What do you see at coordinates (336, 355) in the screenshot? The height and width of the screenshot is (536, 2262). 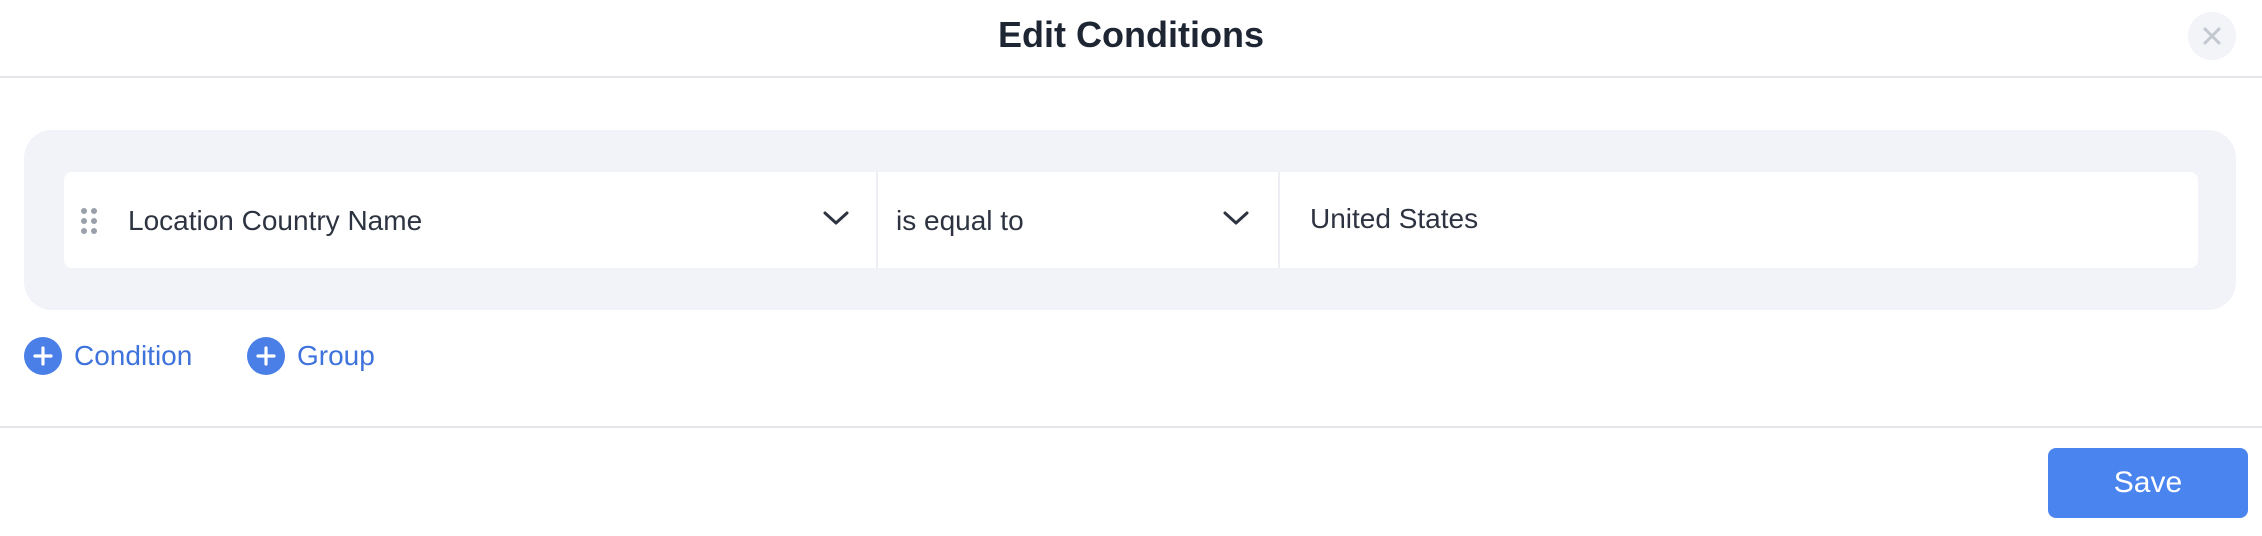 I see `add-group-label: Group` at bounding box center [336, 355].